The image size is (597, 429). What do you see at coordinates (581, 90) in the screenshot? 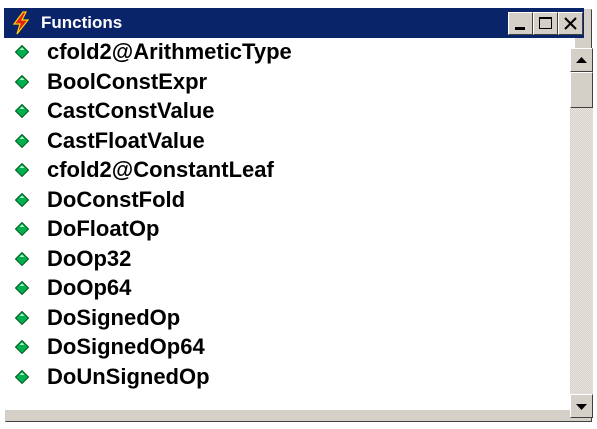
I see `scroll-thumb` at bounding box center [581, 90].